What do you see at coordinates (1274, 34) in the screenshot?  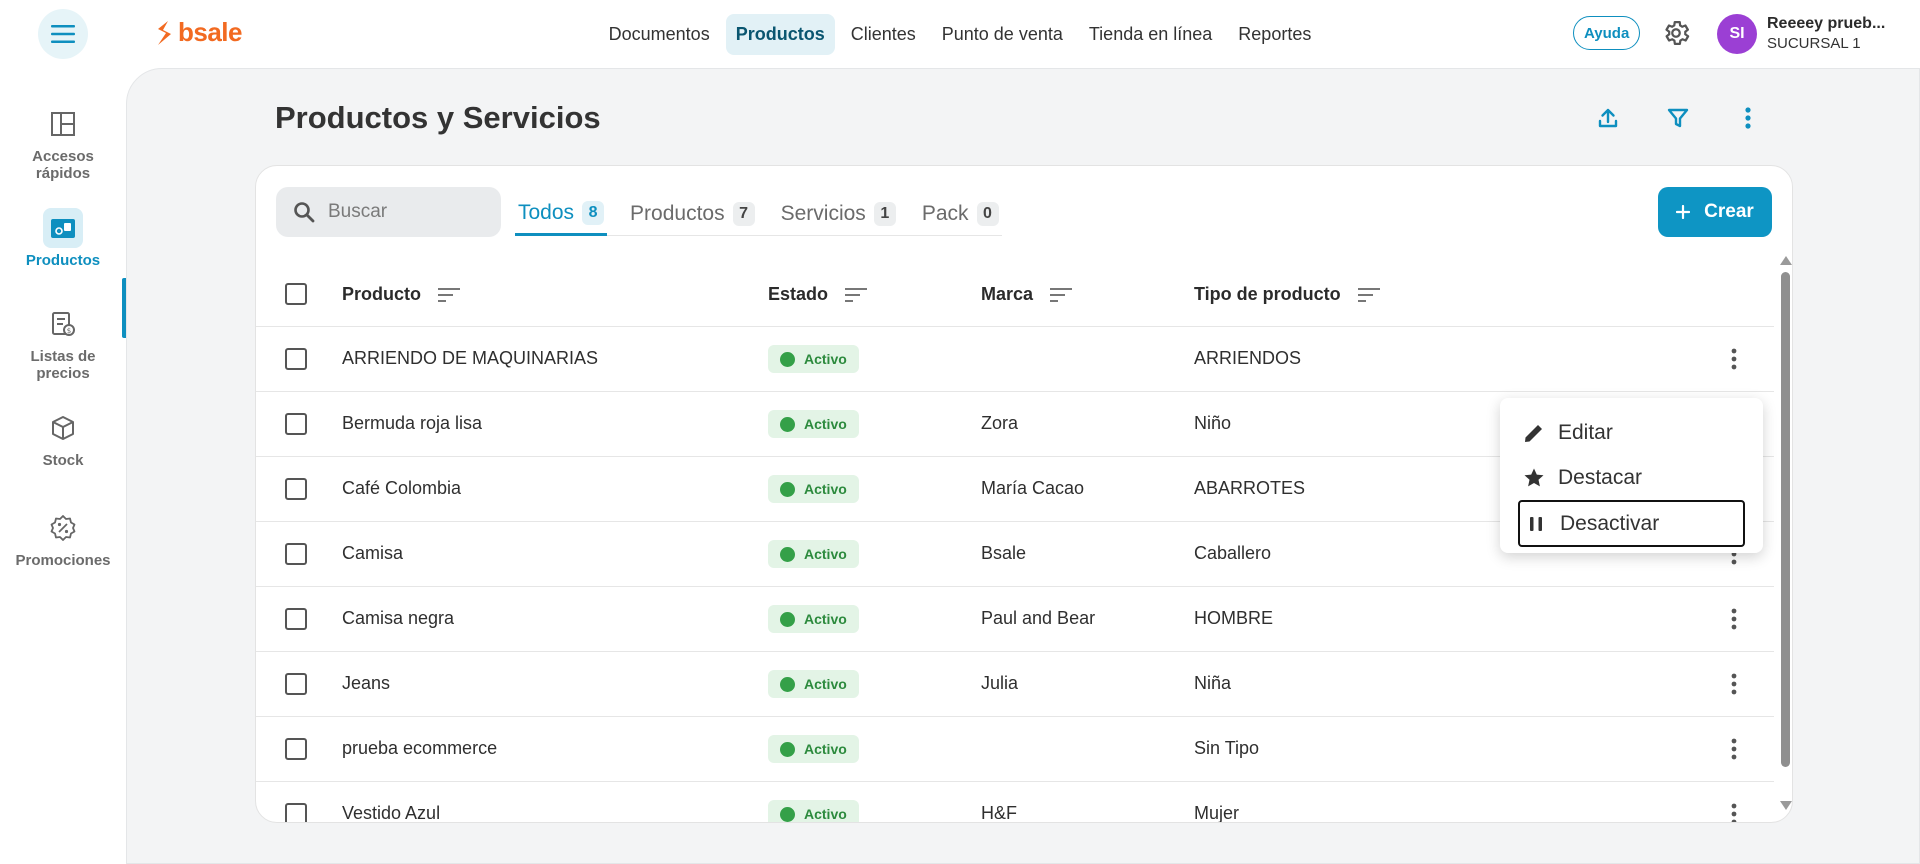 I see `nav-reportes: Reportes` at bounding box center [1274, 34].